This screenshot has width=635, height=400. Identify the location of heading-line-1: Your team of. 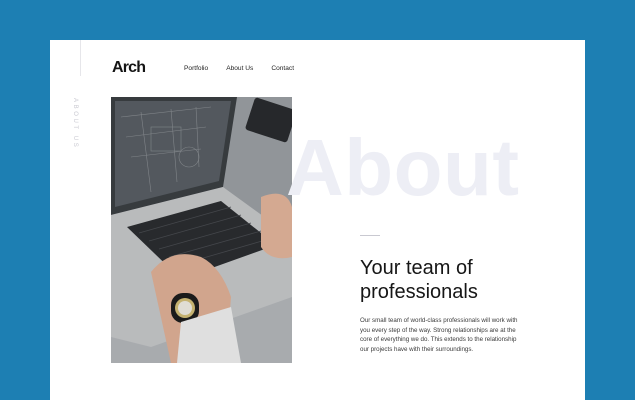
(416, 268).